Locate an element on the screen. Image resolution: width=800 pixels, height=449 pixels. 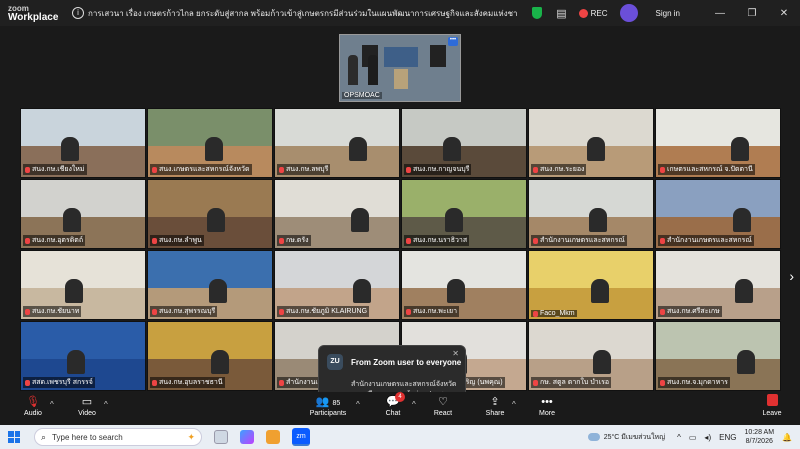
participant-tile: สนง.กษ.ชัยนาท is located at coordinates (83, 285).